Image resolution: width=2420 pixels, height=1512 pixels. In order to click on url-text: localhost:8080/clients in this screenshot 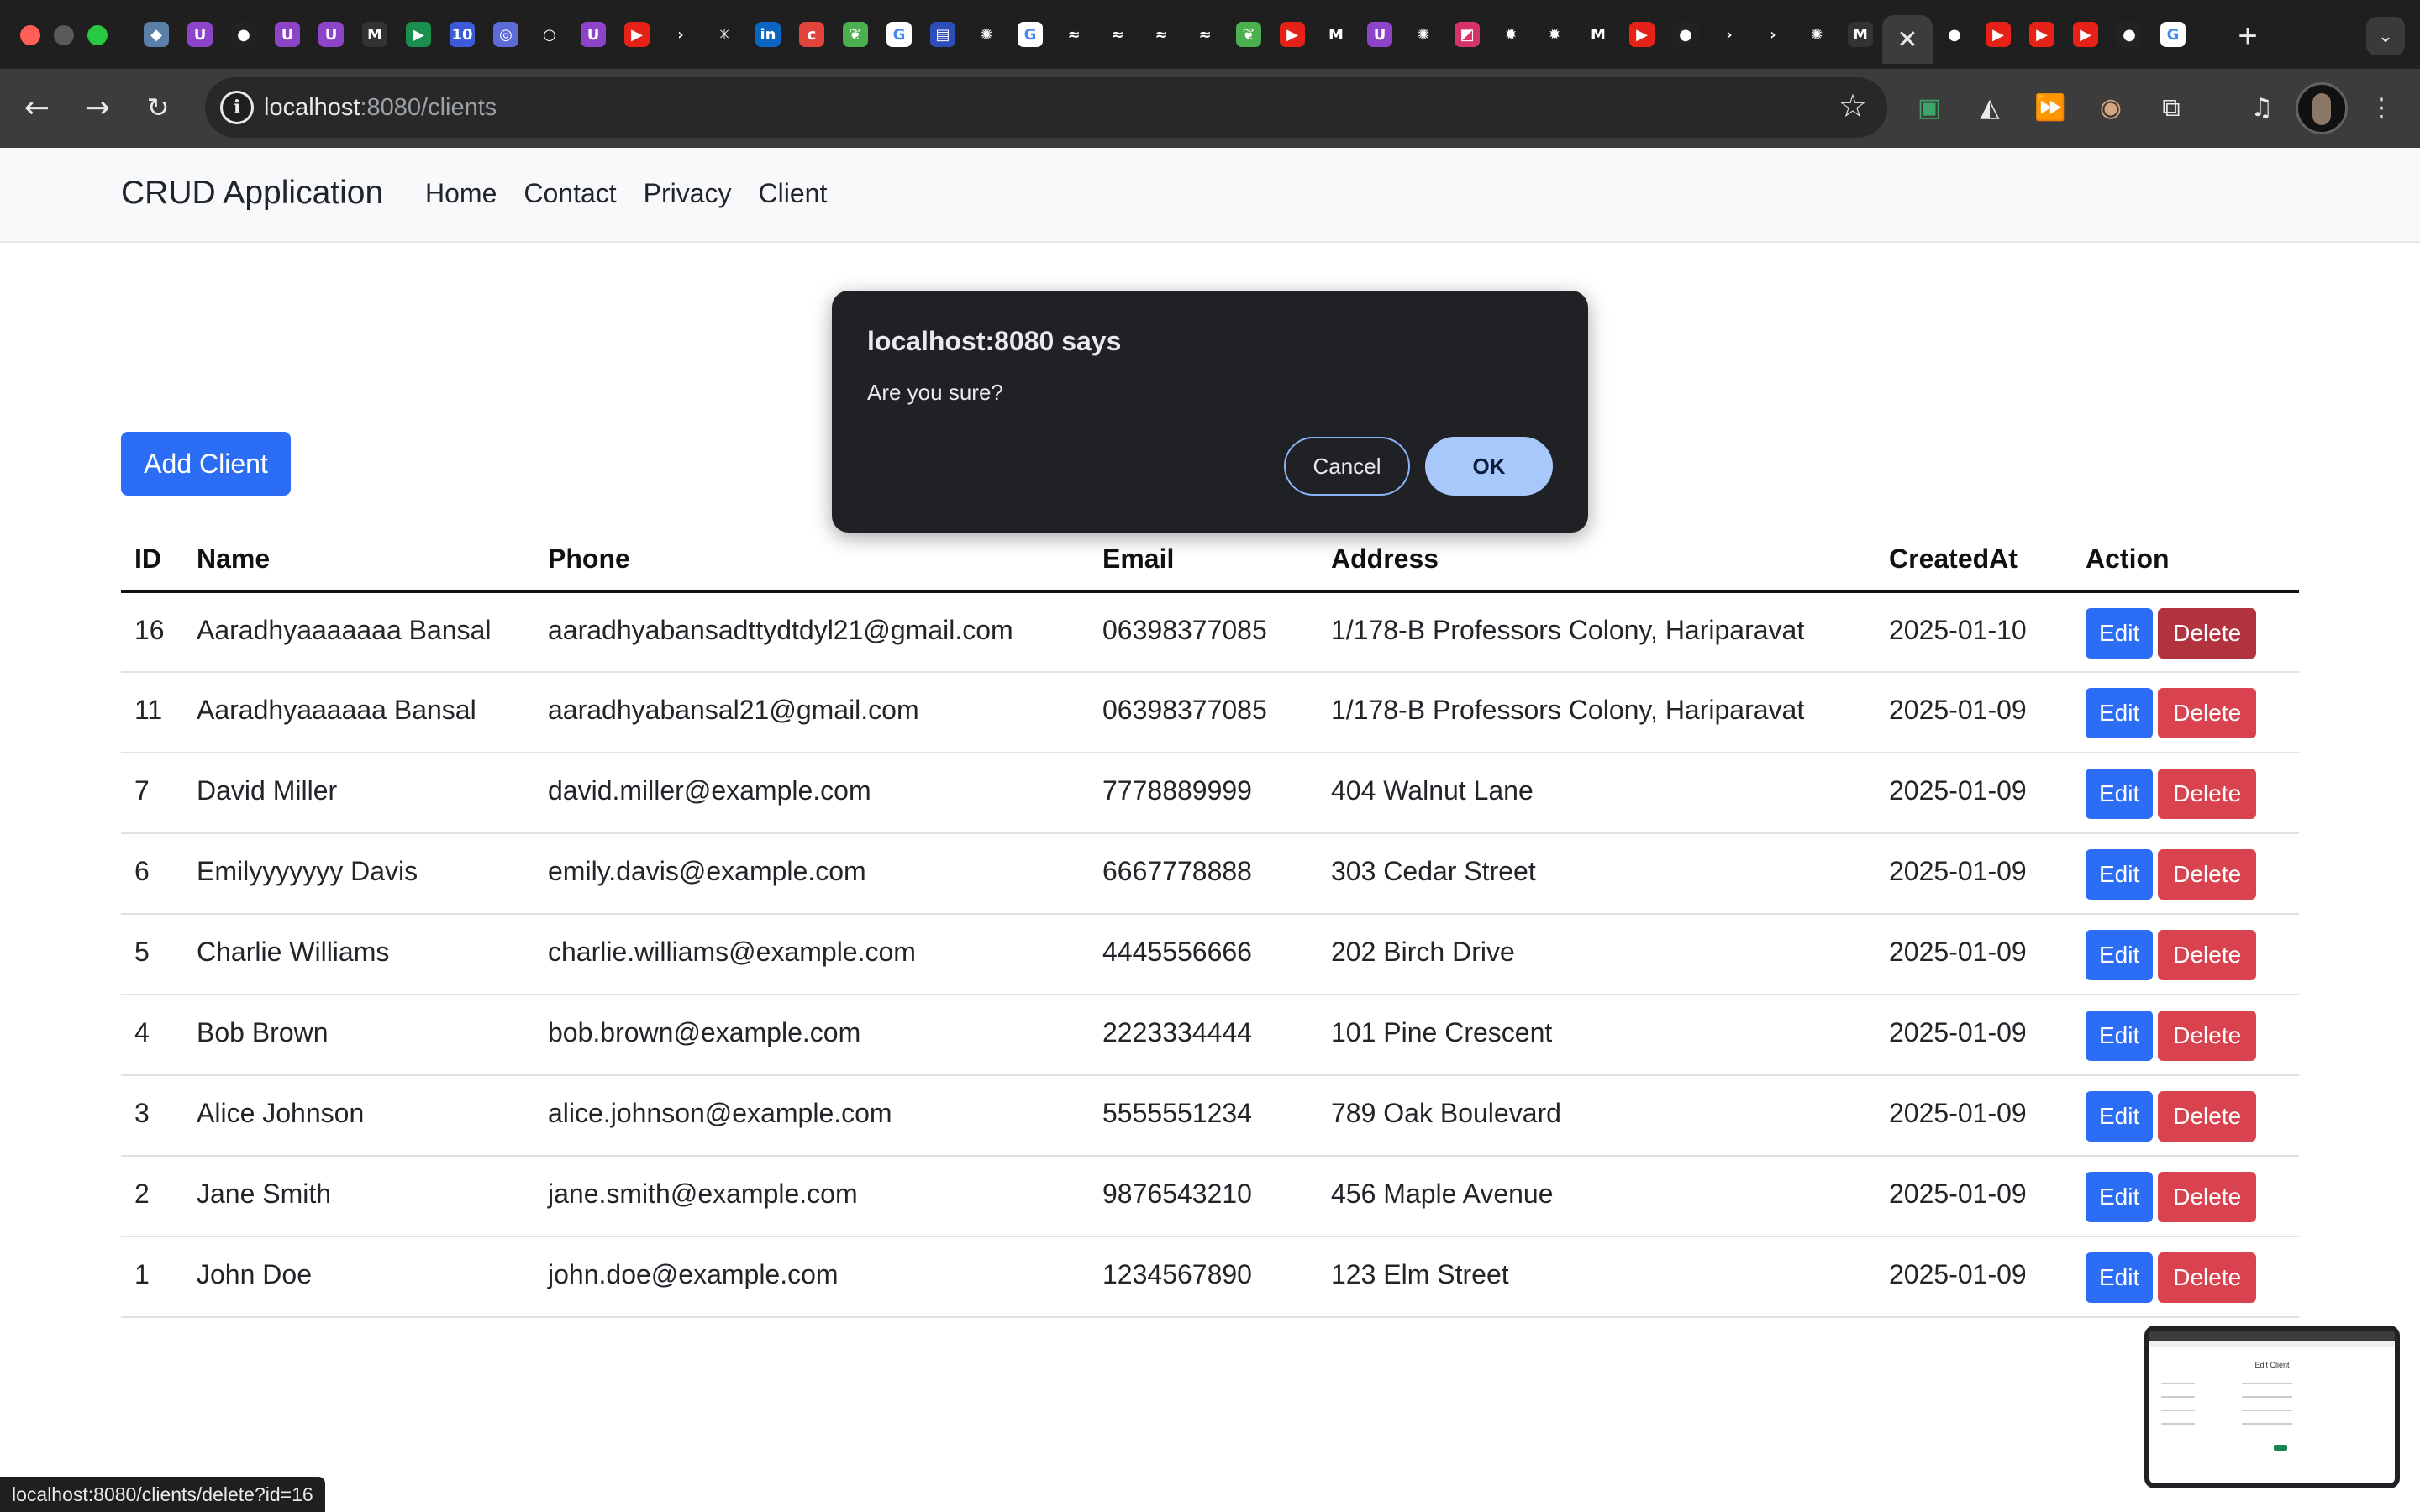, I will do `click(381, 107)`.